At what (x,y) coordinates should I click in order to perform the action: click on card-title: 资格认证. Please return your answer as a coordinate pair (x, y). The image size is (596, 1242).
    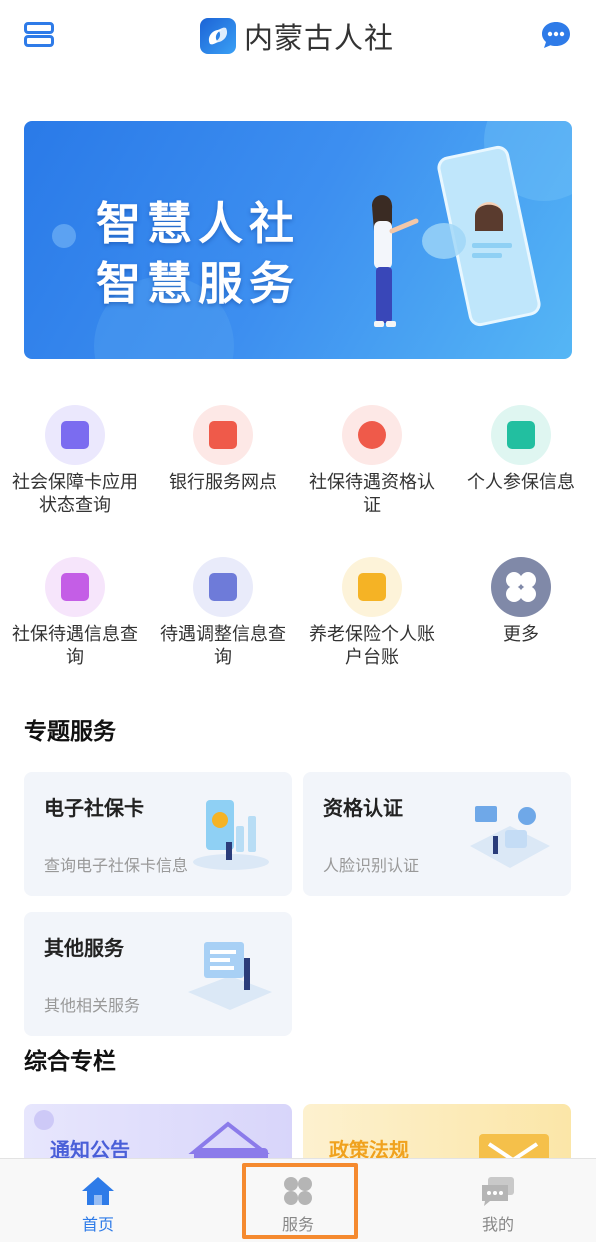
    Looking at the image, I should click on (363, 808).